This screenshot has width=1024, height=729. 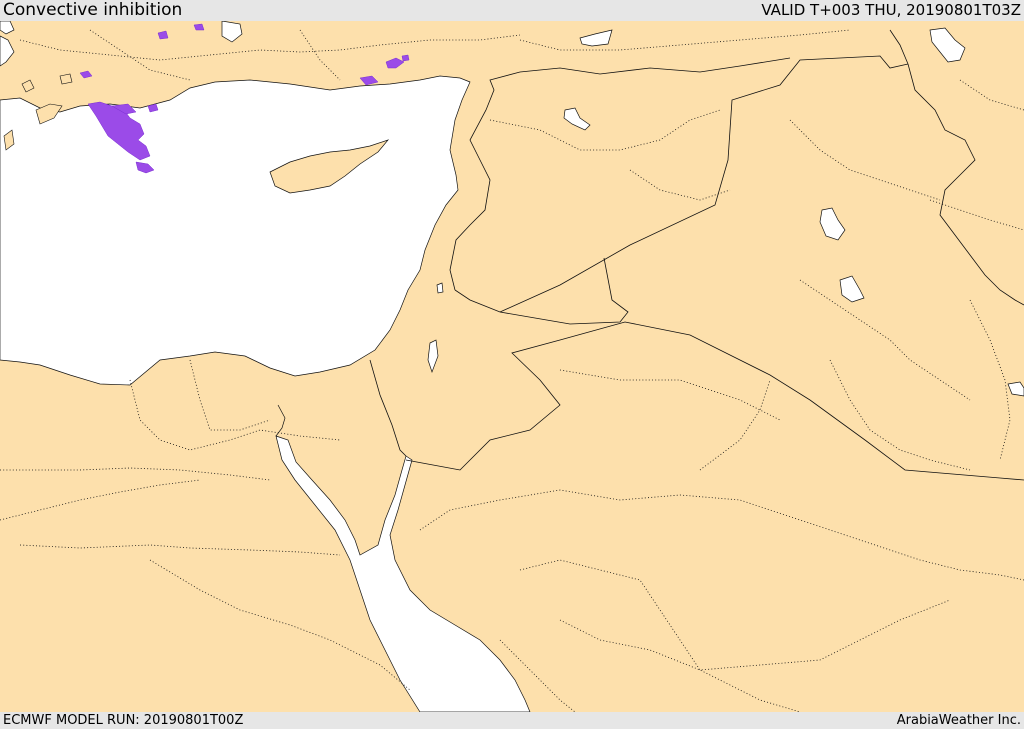 I want to click on credit-label: ArabiaWeather Inc., so click(x=958, y=720).